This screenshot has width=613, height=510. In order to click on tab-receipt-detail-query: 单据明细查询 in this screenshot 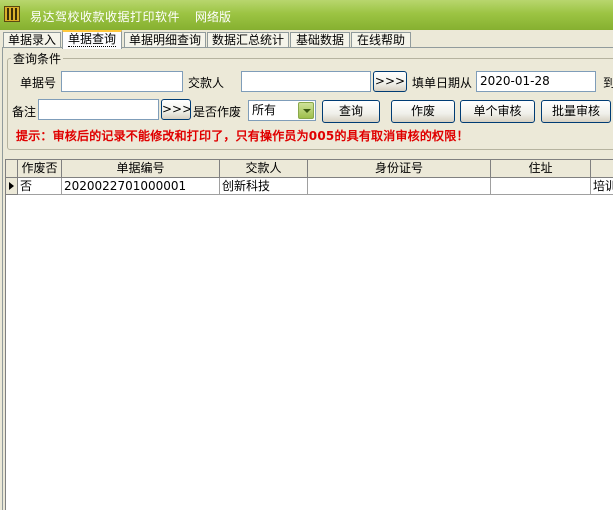, I will do `click(165, 40)`.